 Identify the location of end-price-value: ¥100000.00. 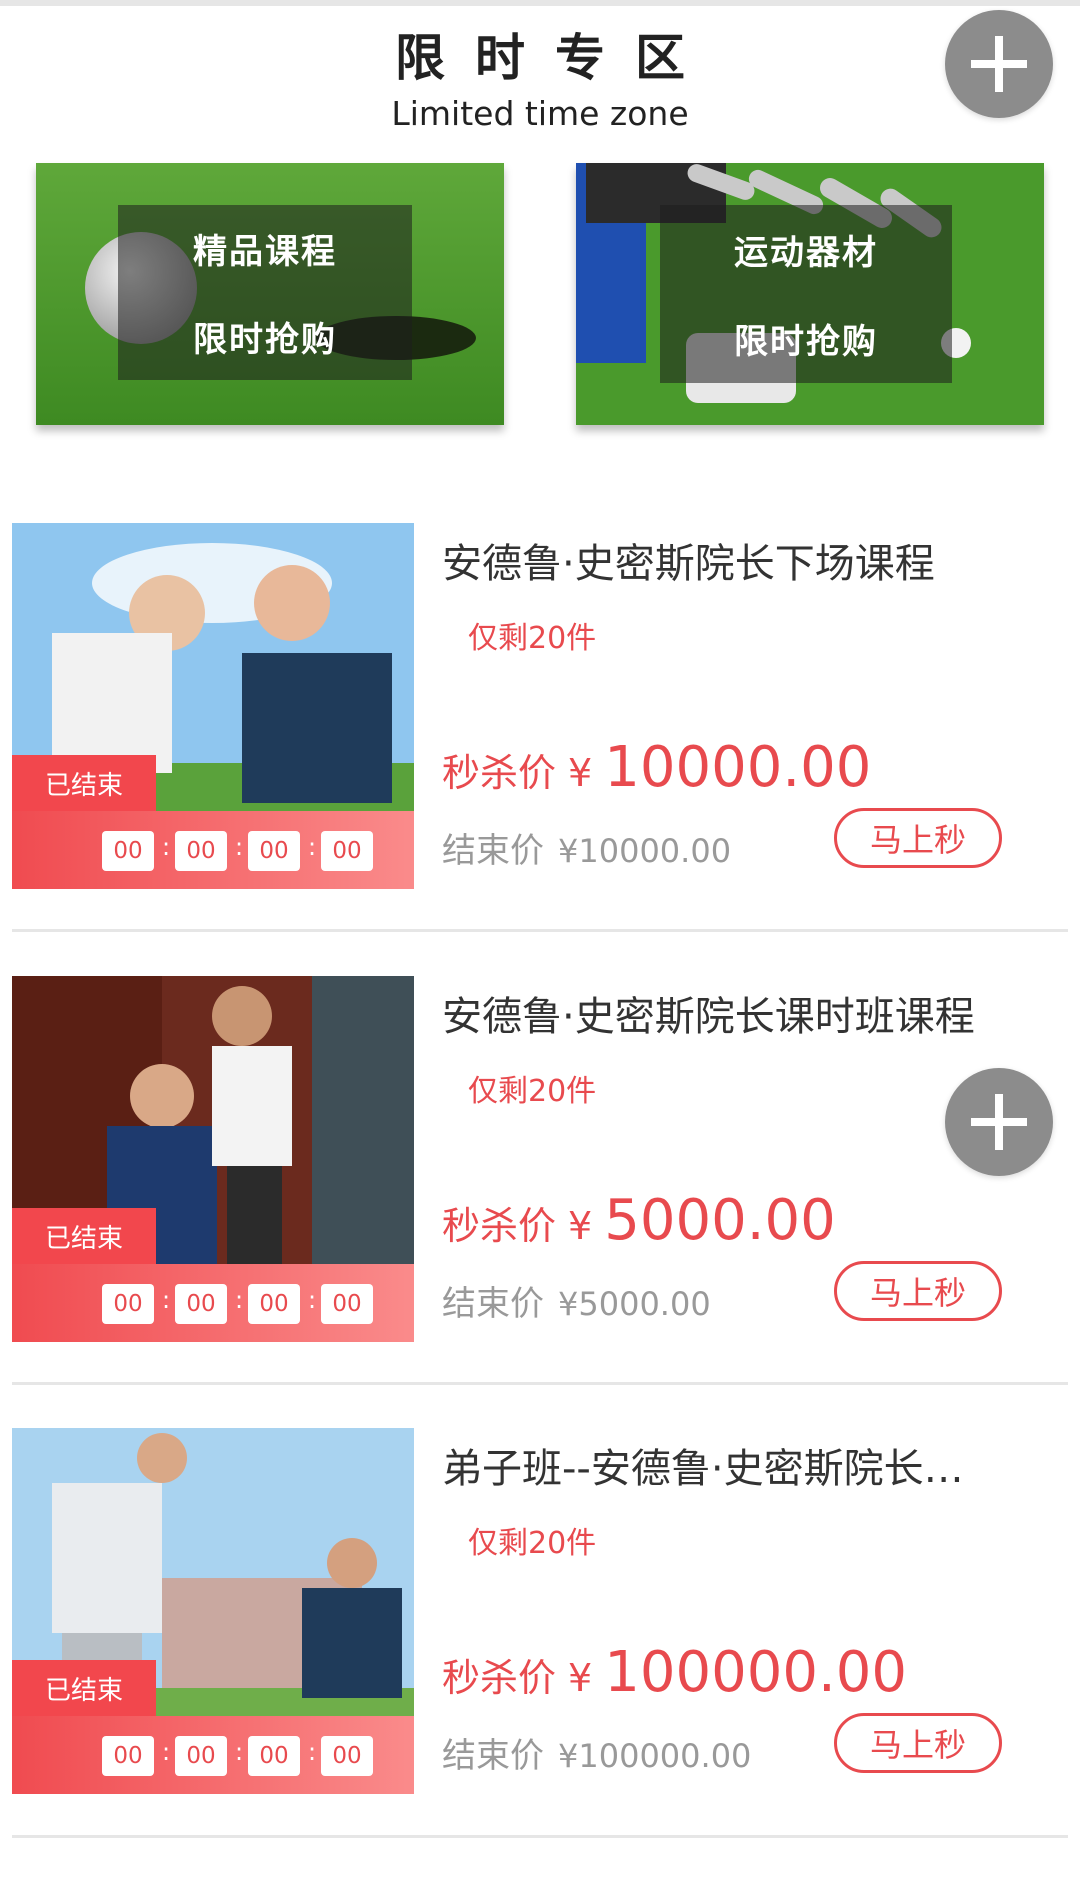
(655, 1756).